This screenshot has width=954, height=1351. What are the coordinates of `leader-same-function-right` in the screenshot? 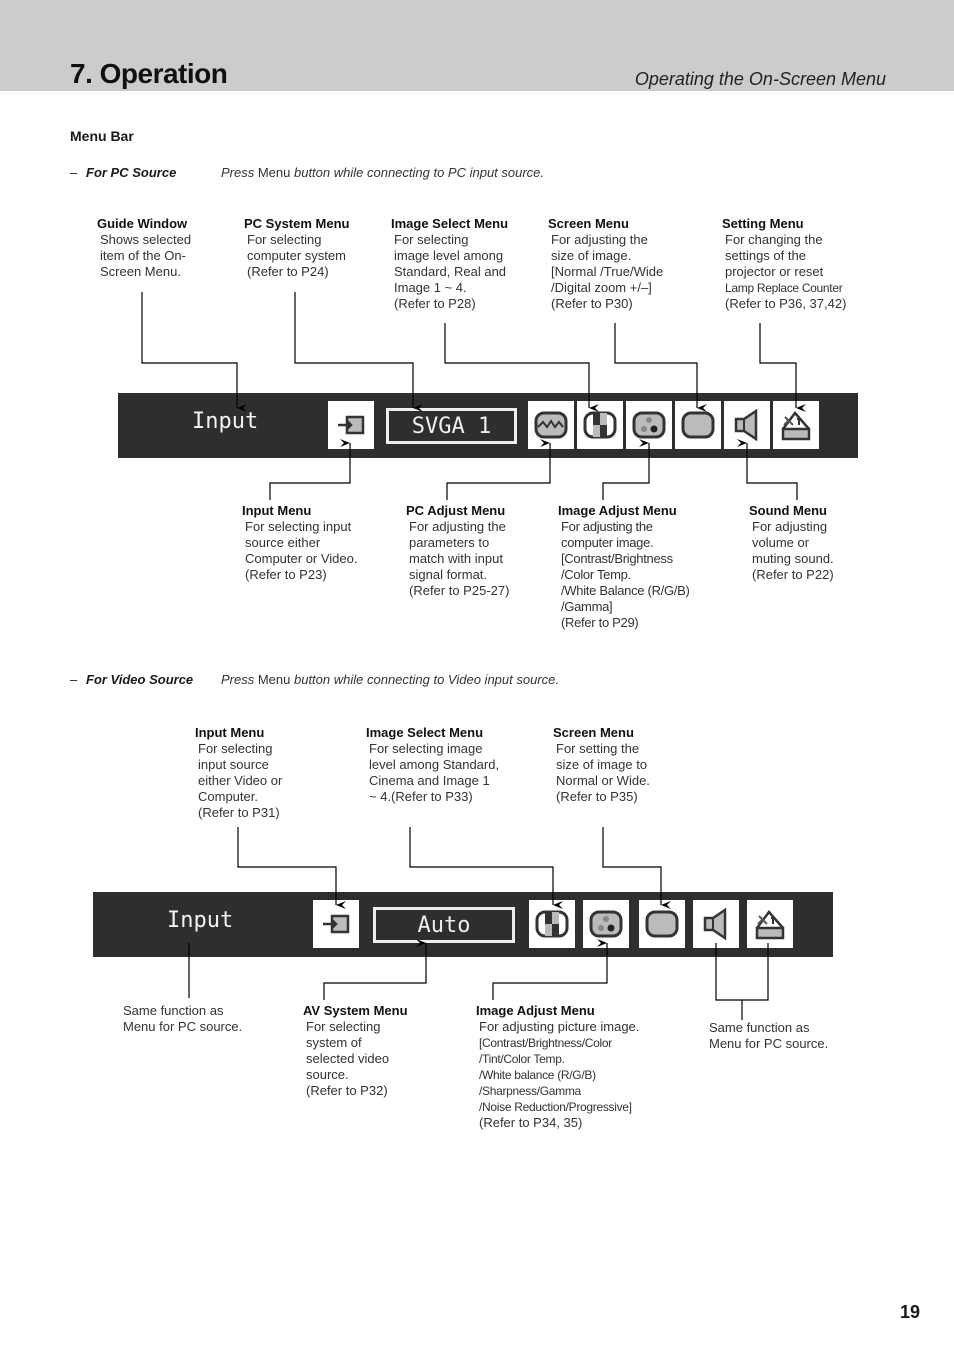 It's located at (742, 981).